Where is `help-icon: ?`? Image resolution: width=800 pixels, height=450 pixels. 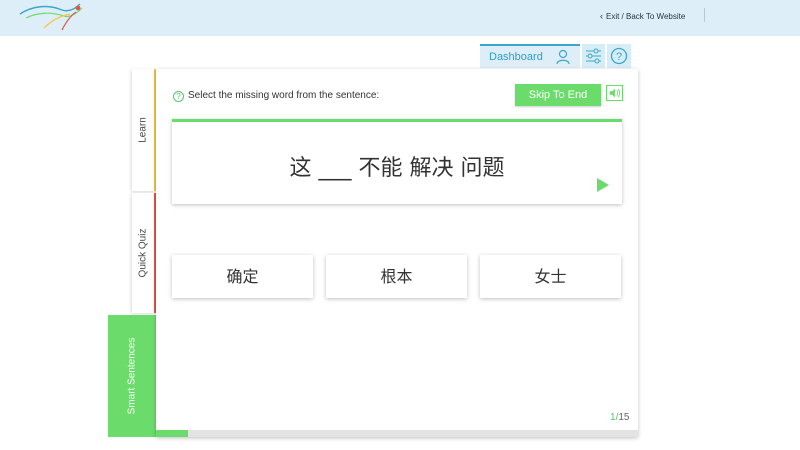 help-icon: ? is located at coordinates (619, 56).